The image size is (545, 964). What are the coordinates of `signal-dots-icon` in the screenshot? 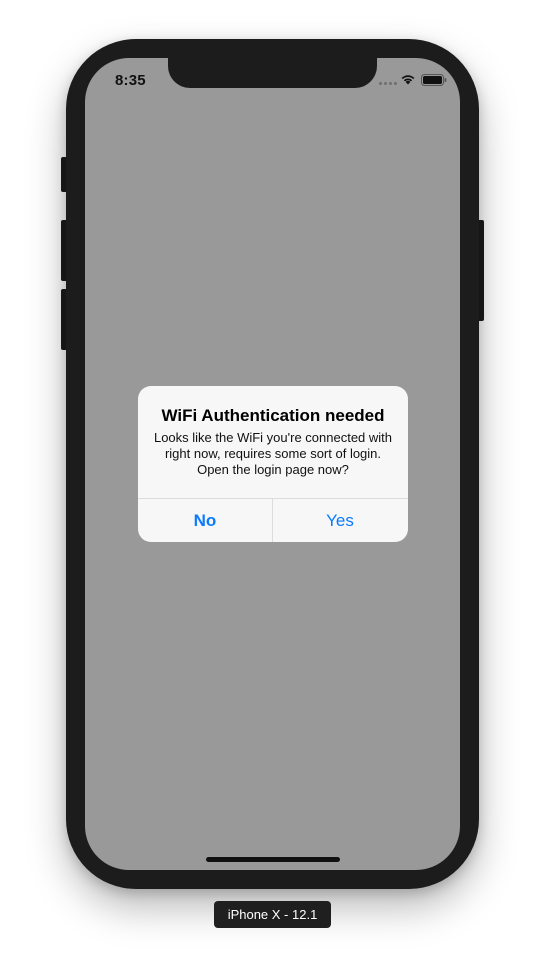 It's located at (388, 83).